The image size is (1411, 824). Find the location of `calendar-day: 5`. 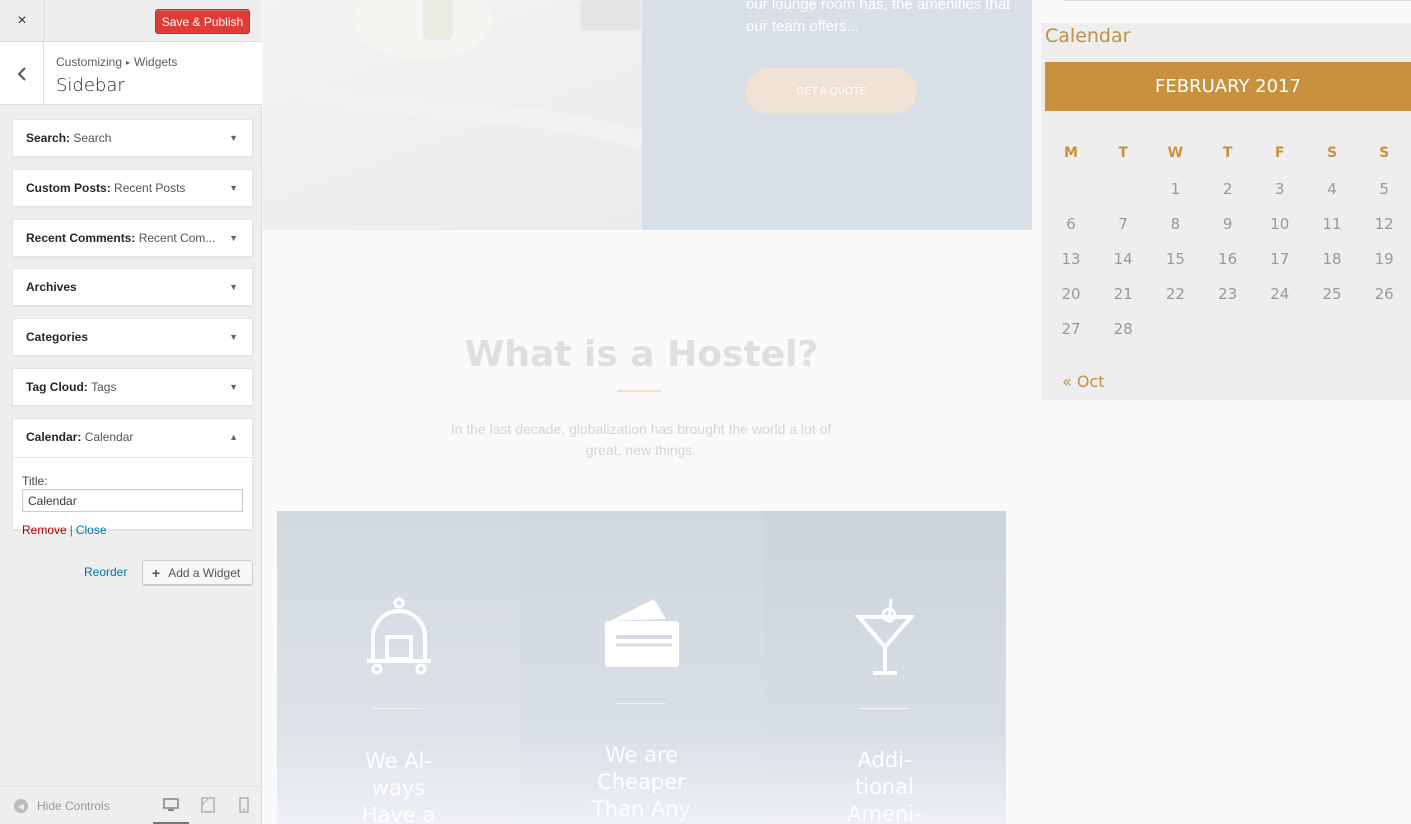

calendar-day: 5 is located at coordinates (1384, 189).